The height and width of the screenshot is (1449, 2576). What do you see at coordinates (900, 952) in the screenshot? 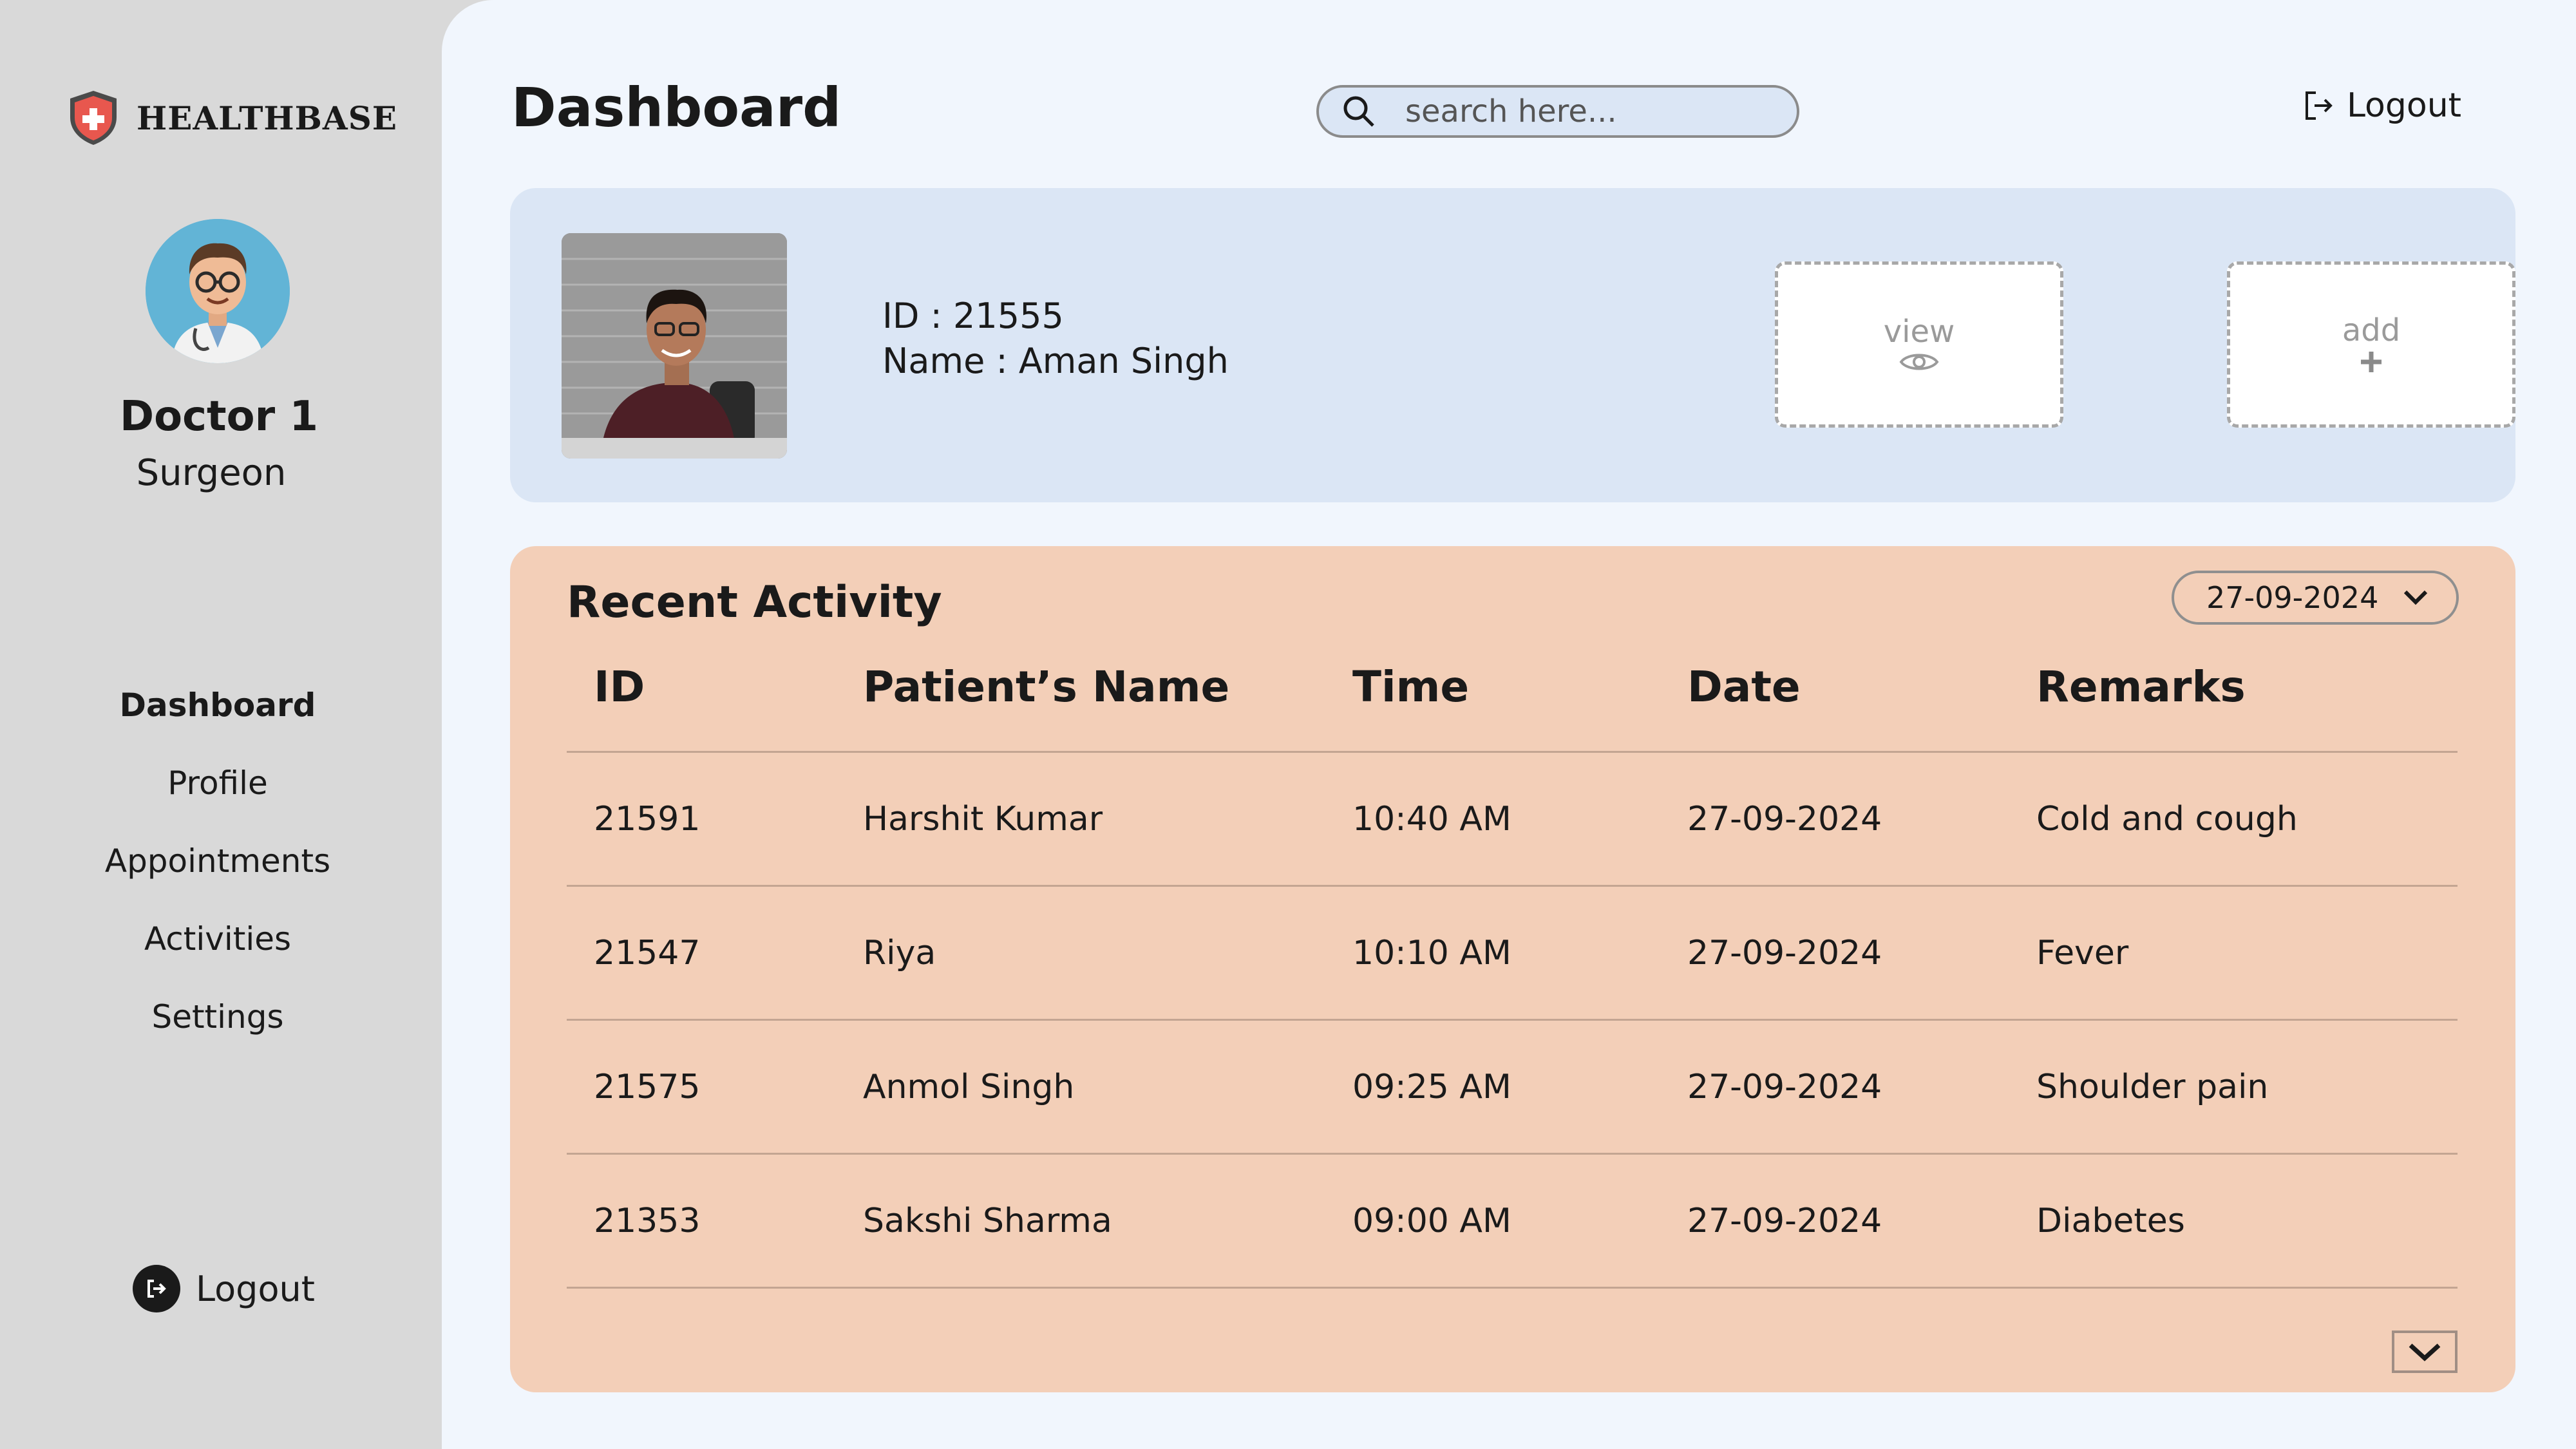
I see `cell-patient-name: Riya` at bounding box center [900, 952].